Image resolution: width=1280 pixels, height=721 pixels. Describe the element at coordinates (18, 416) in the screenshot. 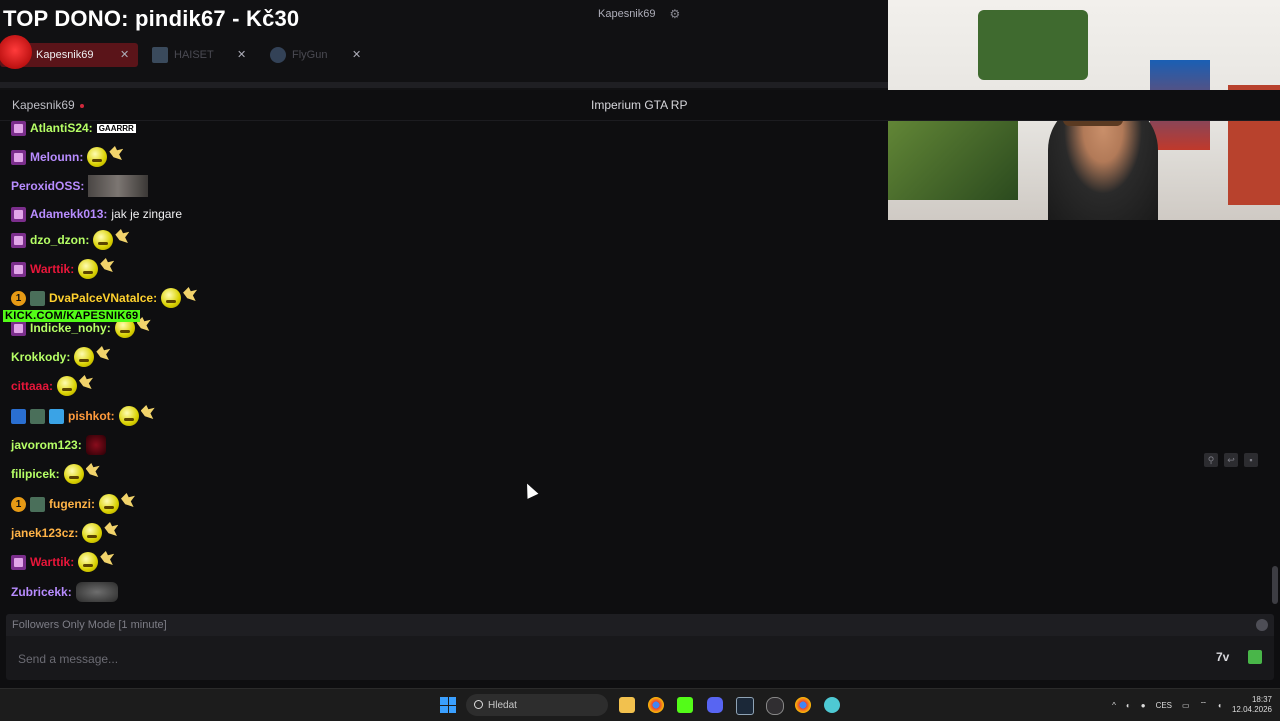

I see `vip-badge-icon` at that location.